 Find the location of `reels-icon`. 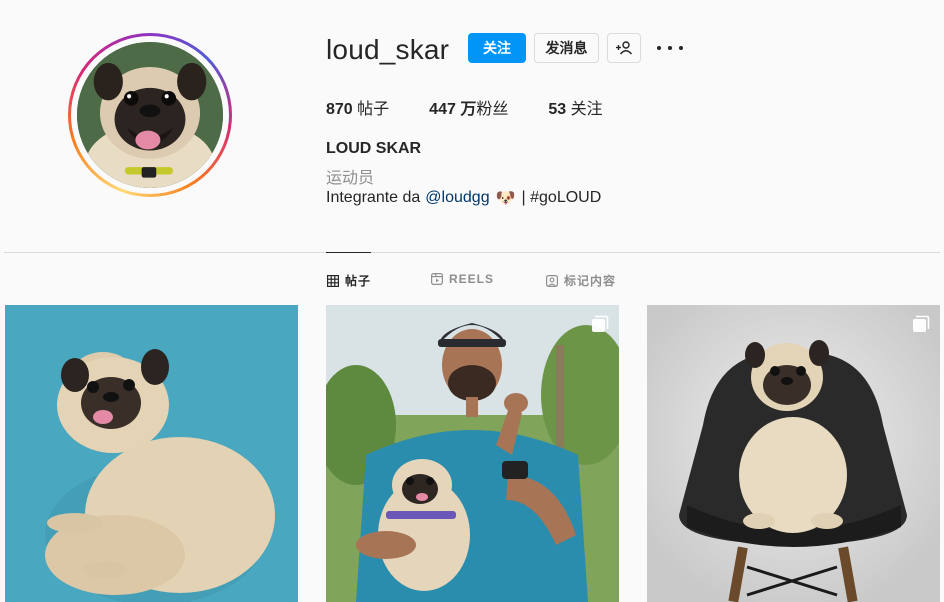

reels-icon is located at coordinates (437, 279).